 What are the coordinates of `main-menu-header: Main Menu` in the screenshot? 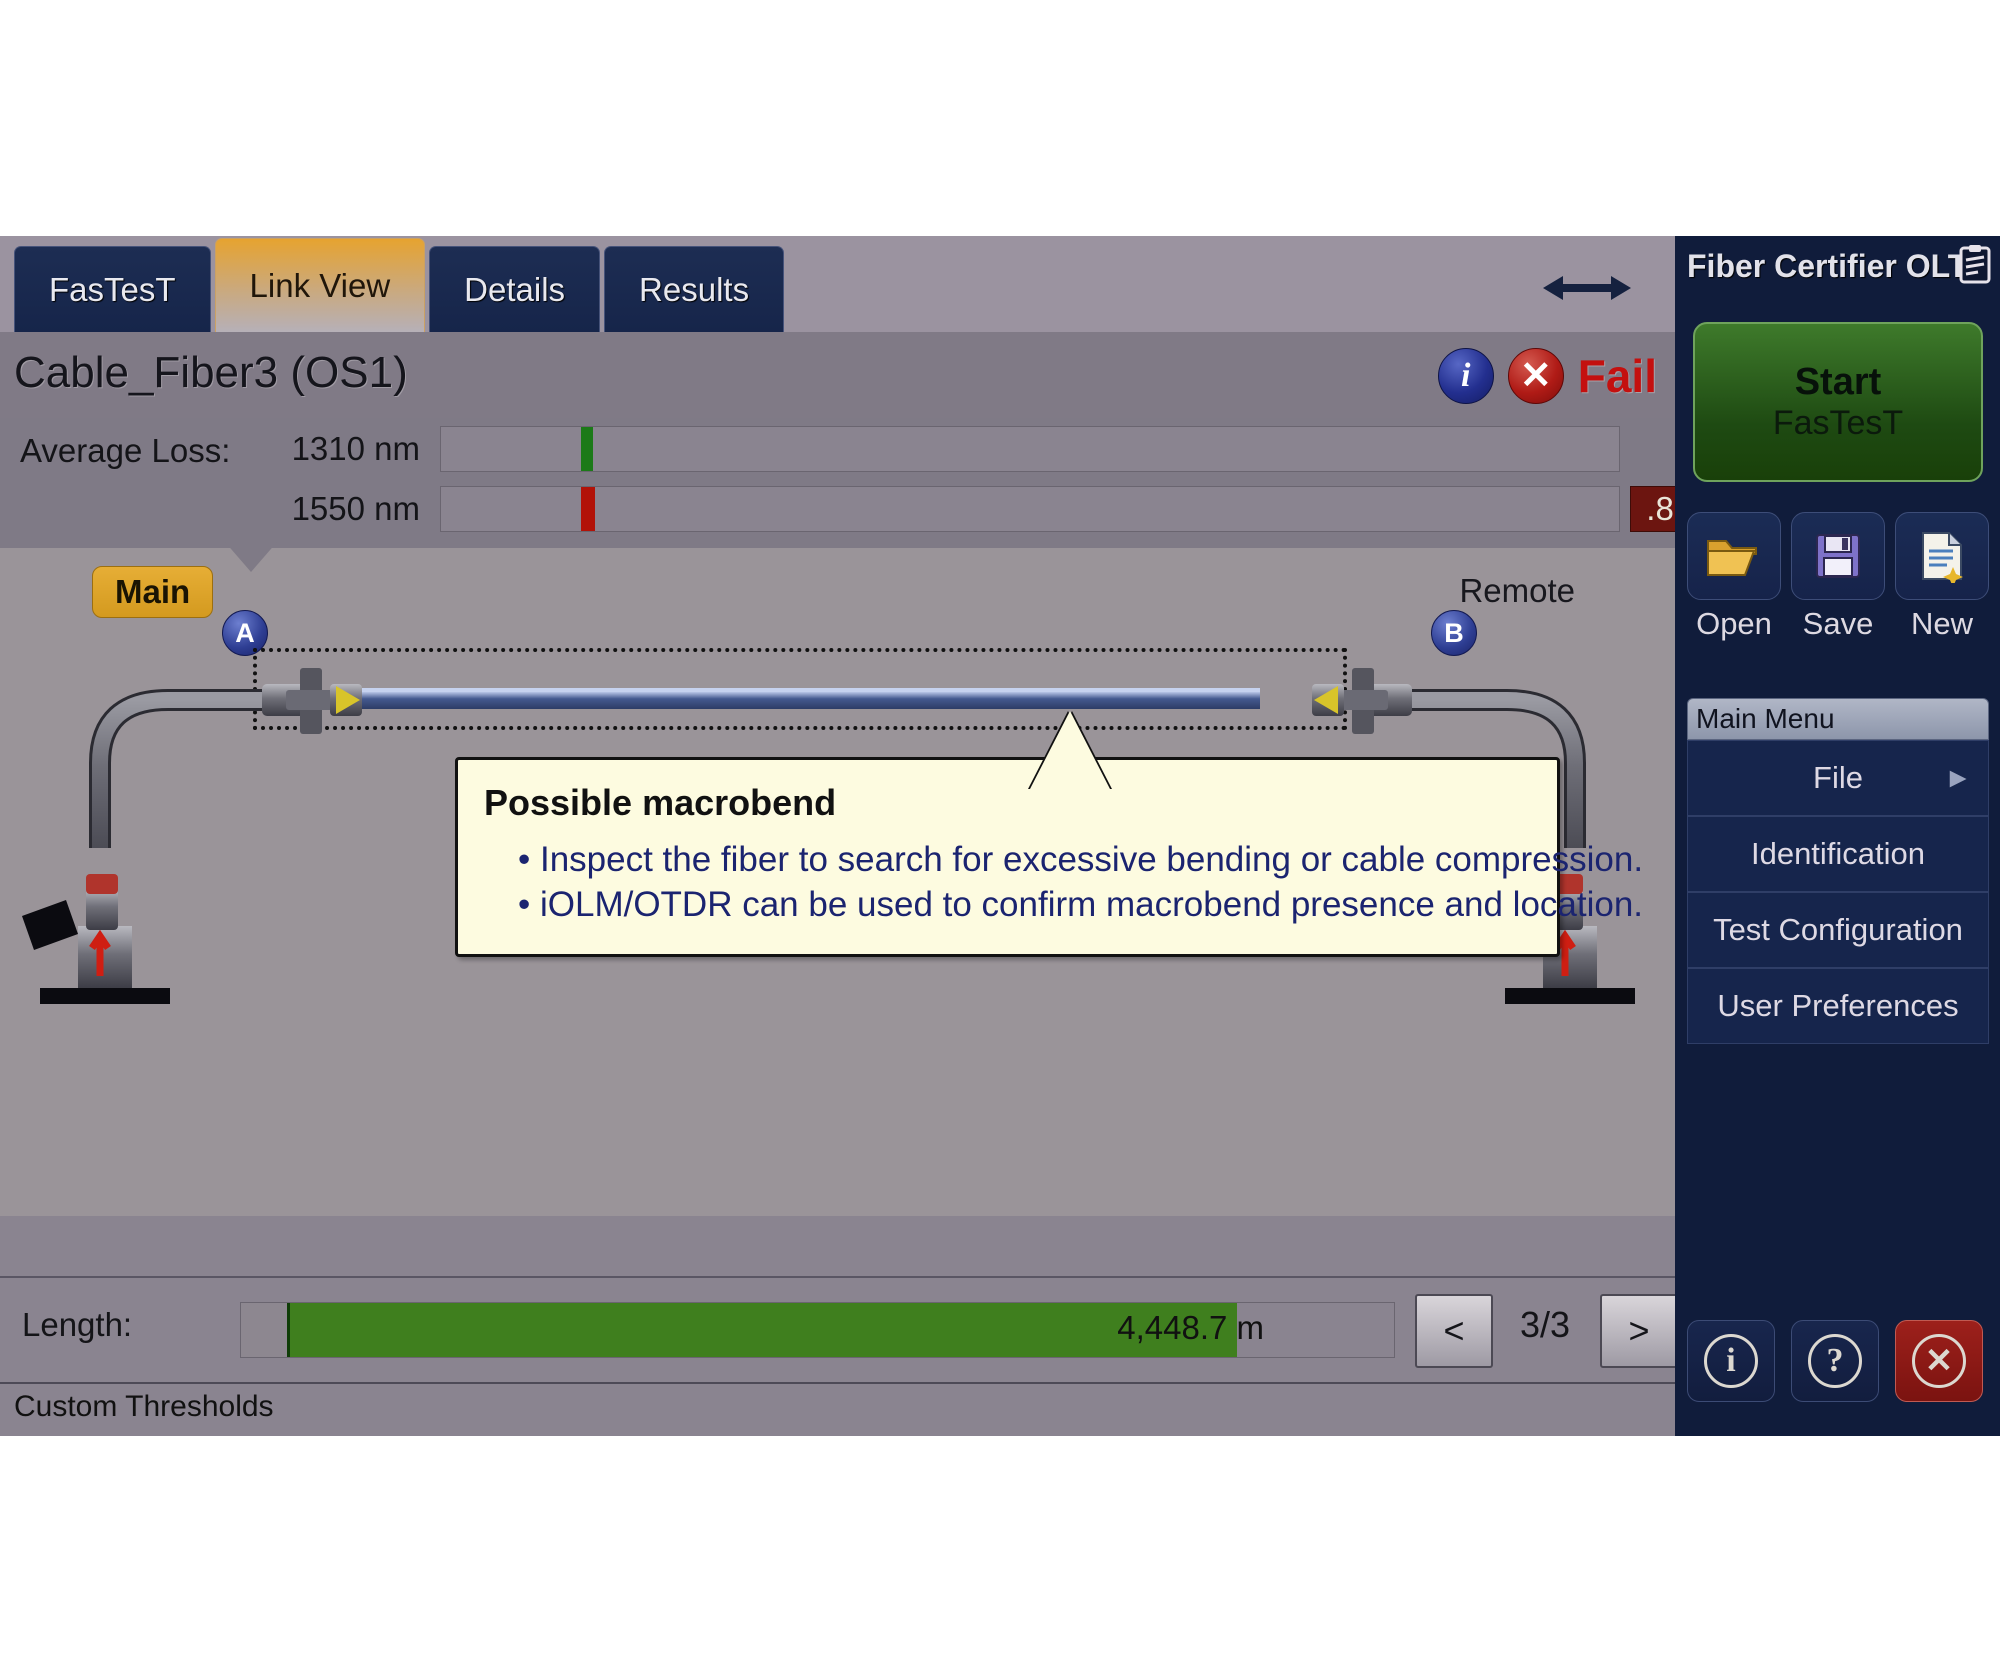 It's located at (1838, 719).